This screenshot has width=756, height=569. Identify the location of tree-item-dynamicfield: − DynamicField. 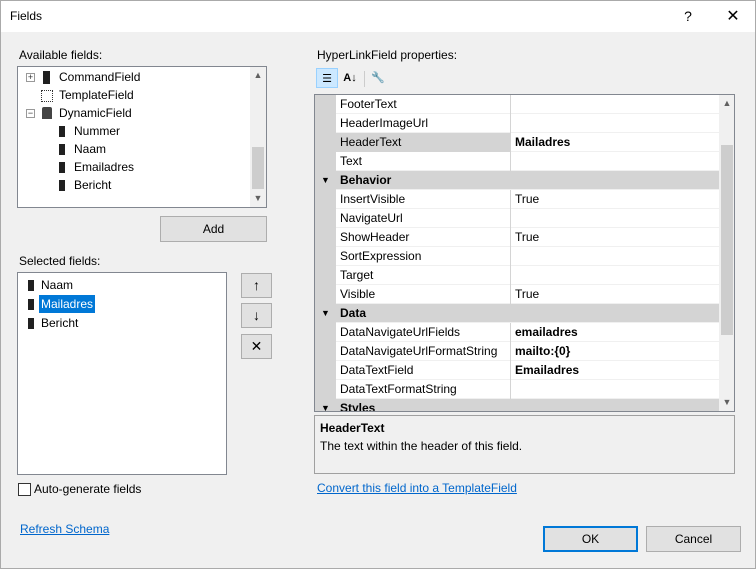
(133, 113).